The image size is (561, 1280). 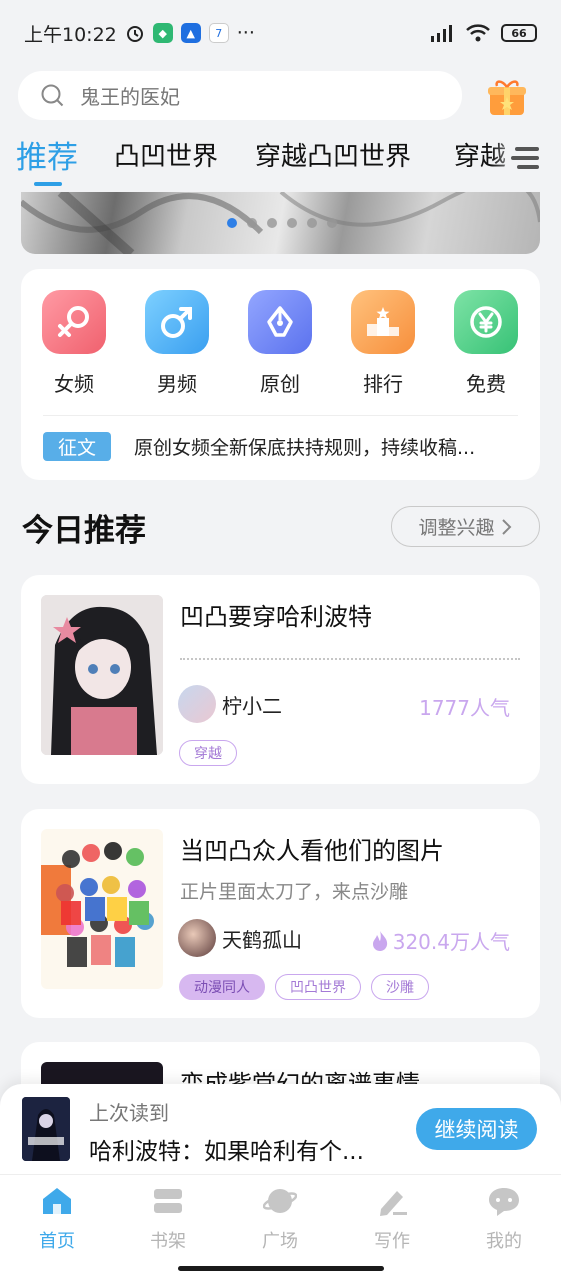 I want to click on banner-carousel, so click(x=280, y=223).